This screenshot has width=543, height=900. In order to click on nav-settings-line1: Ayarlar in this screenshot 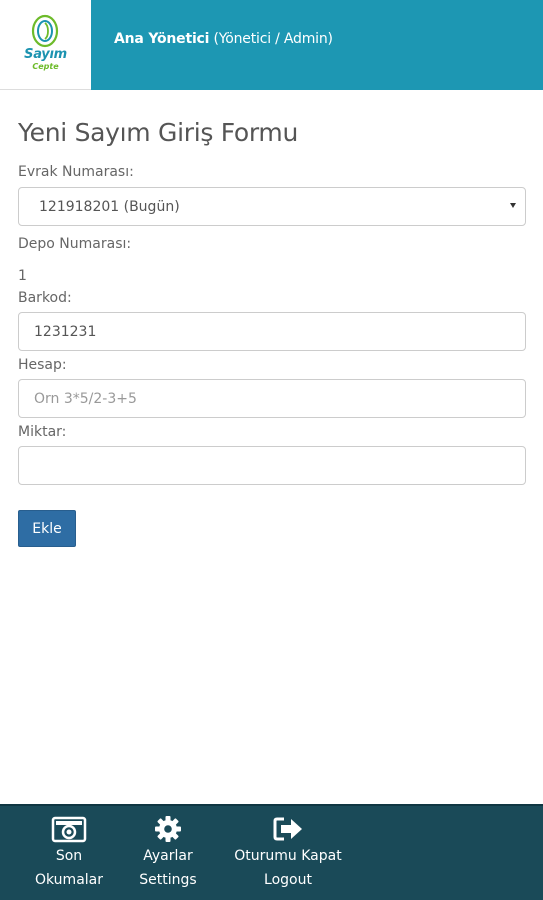, I will do `click(168, 856)`.